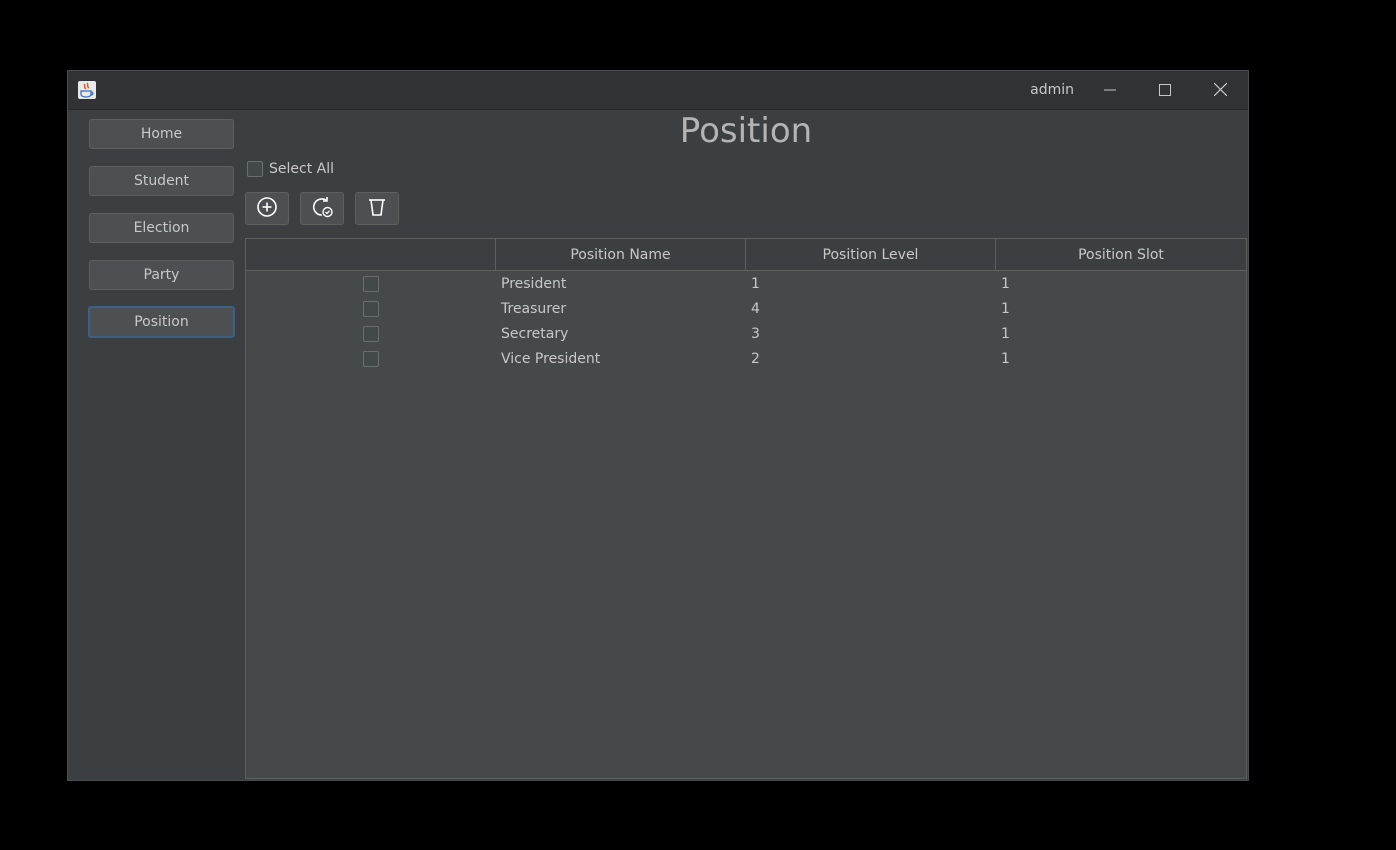 This screenshot has width=1396, height=850. What do you see at coordinates (161, 275) in the screenshot?
I see `sidebar-item-party: Party` at bounding box center [161, 275].